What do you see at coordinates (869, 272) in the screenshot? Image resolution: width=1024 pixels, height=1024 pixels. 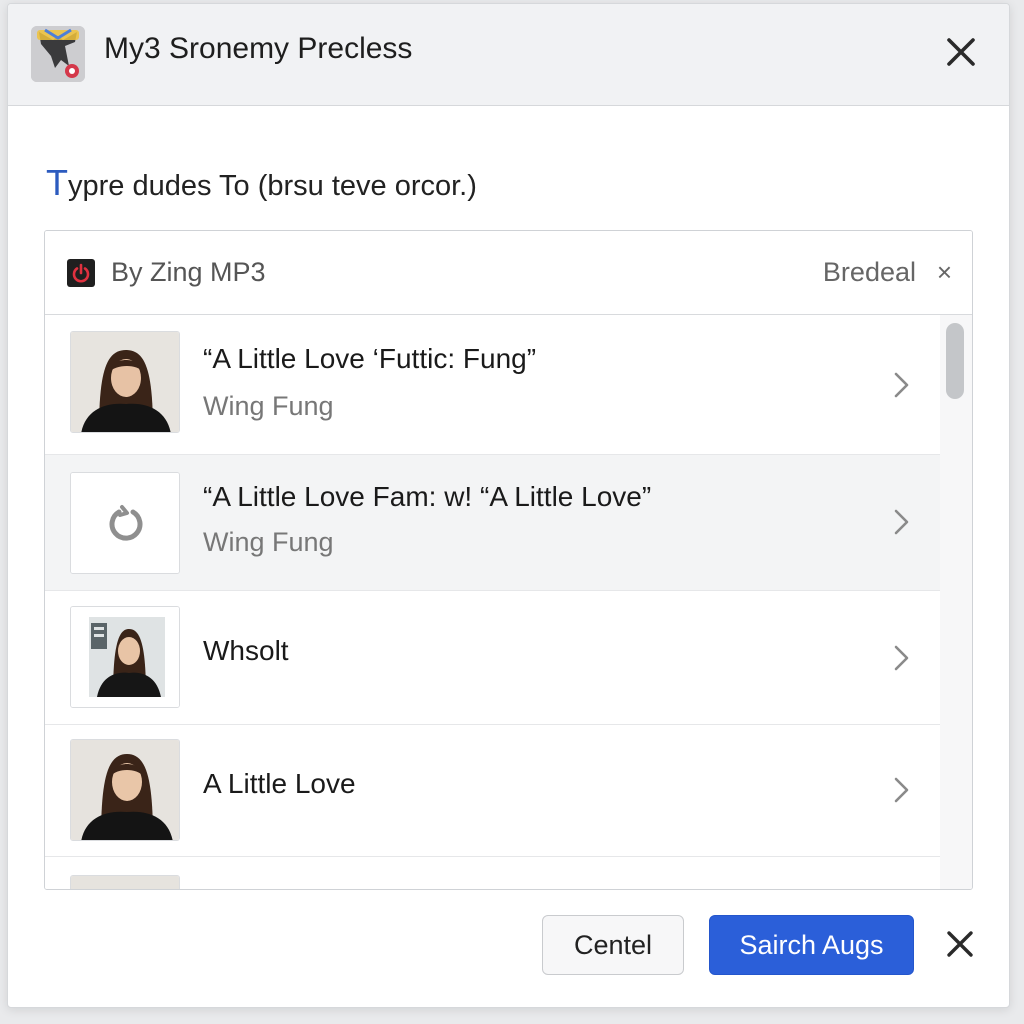 I see `header-action-link: Bredeal` at bounding box center [869, 272].